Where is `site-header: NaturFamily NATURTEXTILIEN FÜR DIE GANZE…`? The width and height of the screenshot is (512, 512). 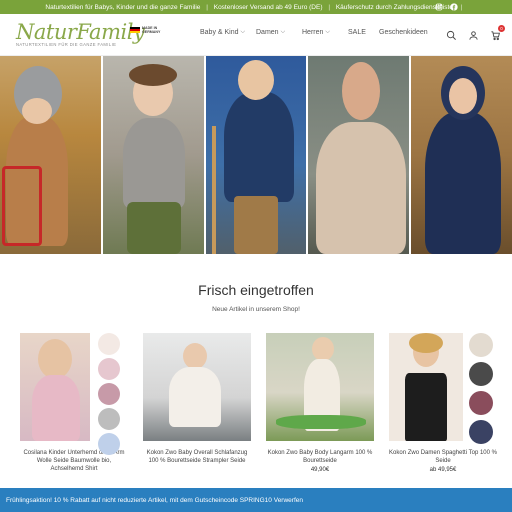
site-header: NaturFamily NATURTEXTILIEN FÜR DIE GANZE… is located at coordinates (256, 35).